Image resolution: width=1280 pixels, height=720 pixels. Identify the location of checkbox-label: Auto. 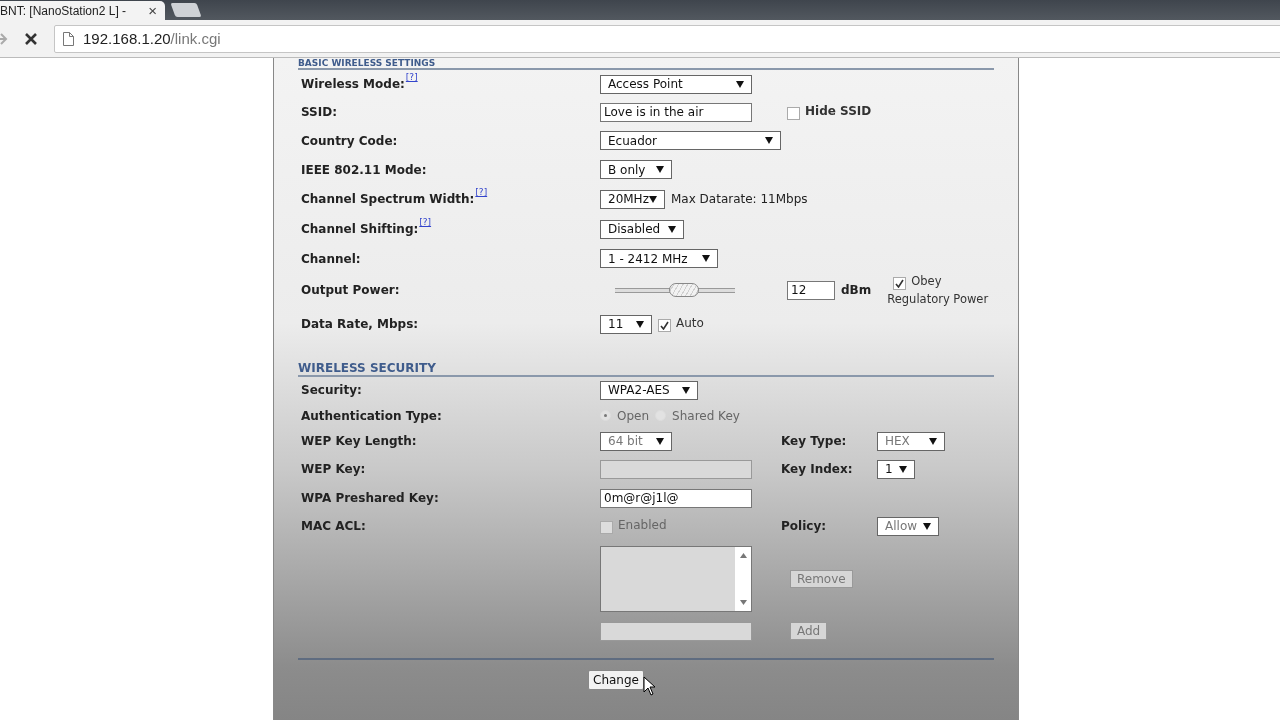
(690, 323).